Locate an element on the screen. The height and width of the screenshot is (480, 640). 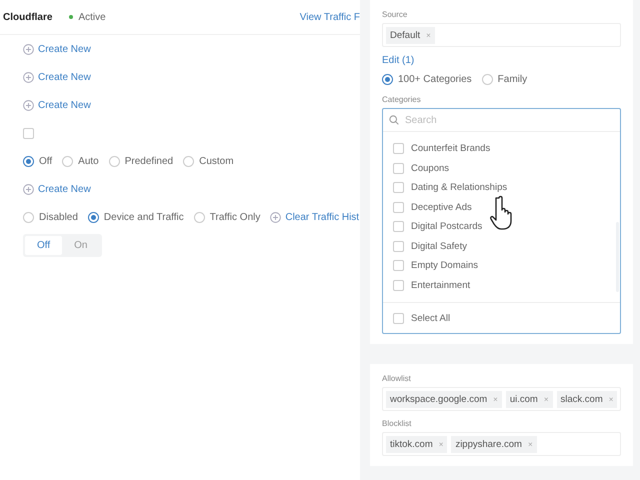
radio-option: Traffic Only is located at coordinates (227, 217).